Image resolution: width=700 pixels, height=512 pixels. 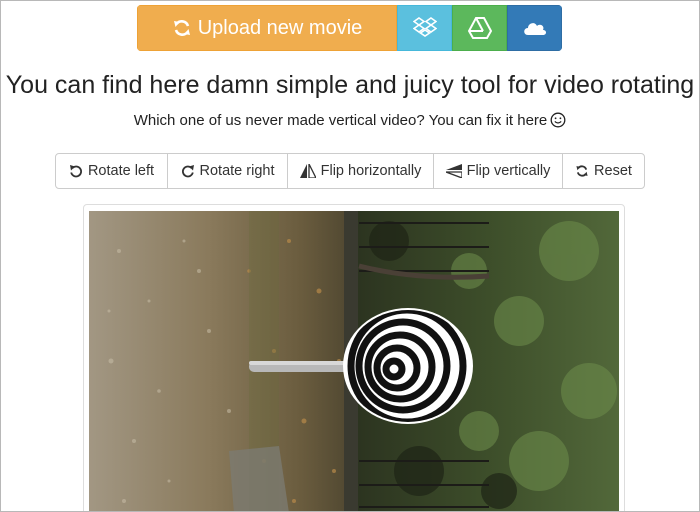 I want to click on flip-horizontally-button: Flip horizontally, so click(x=361, y=171).